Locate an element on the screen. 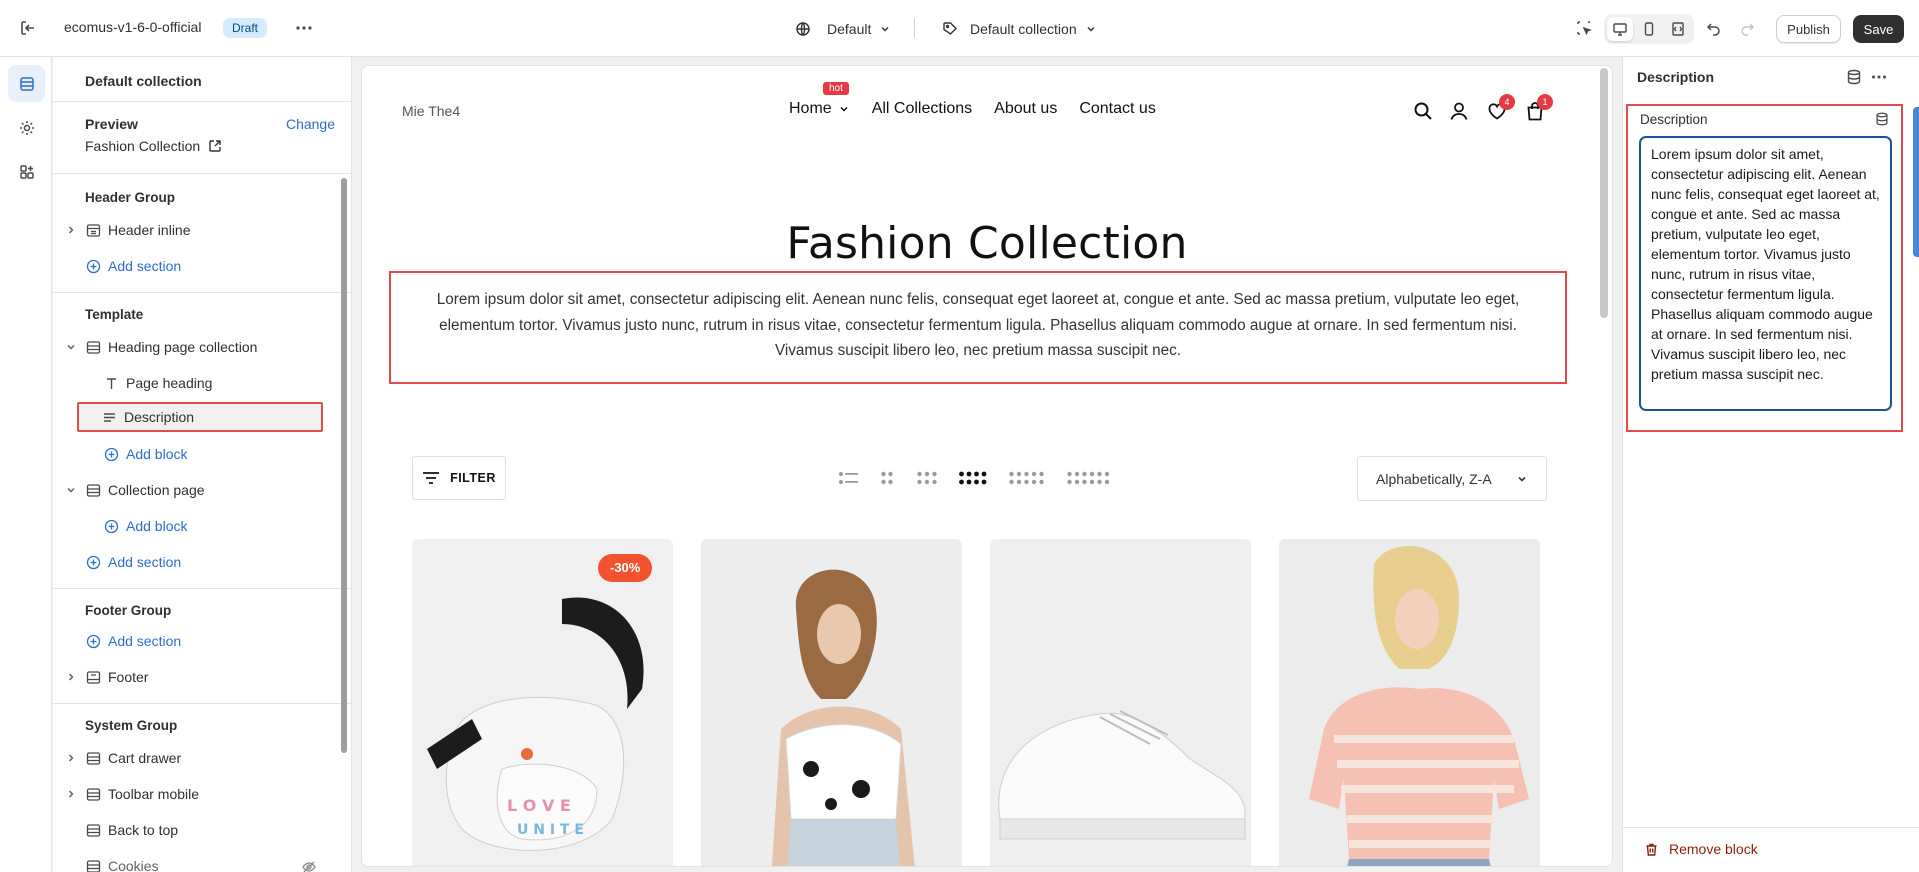 The image size is (1919, 872). product-image-sneaker is located at coordinates (1120, 702).